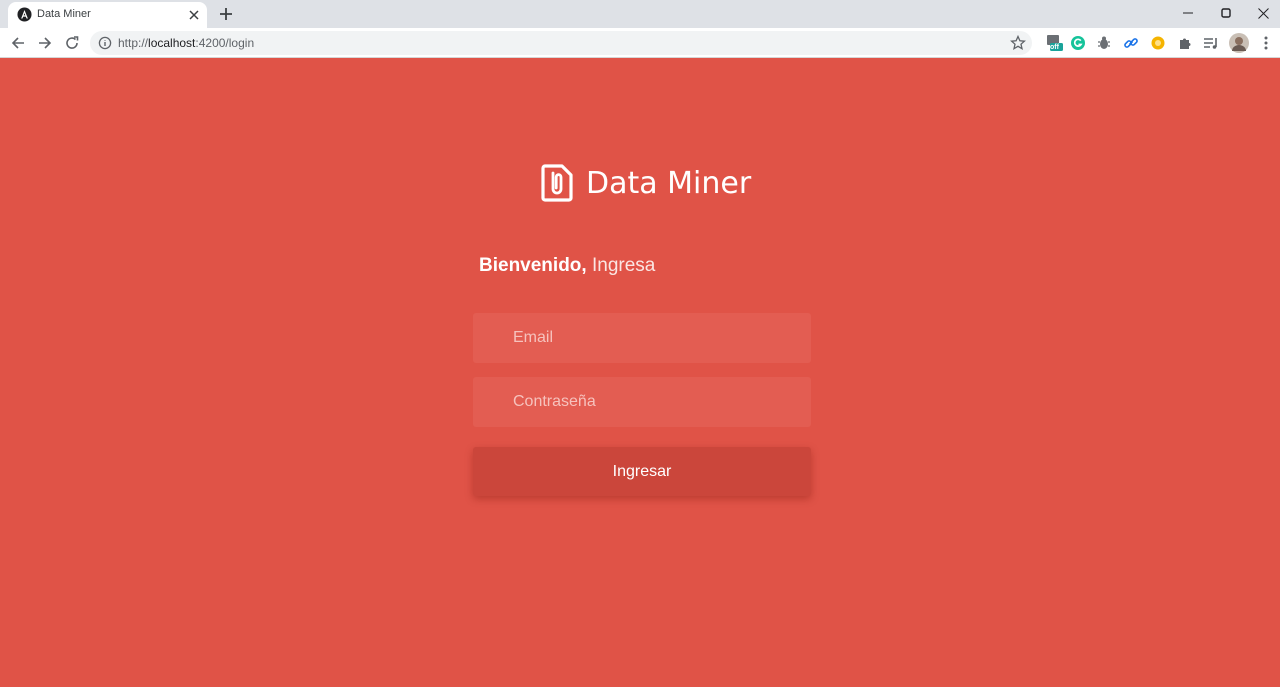  I want to click on email-field, so click(642, 338).